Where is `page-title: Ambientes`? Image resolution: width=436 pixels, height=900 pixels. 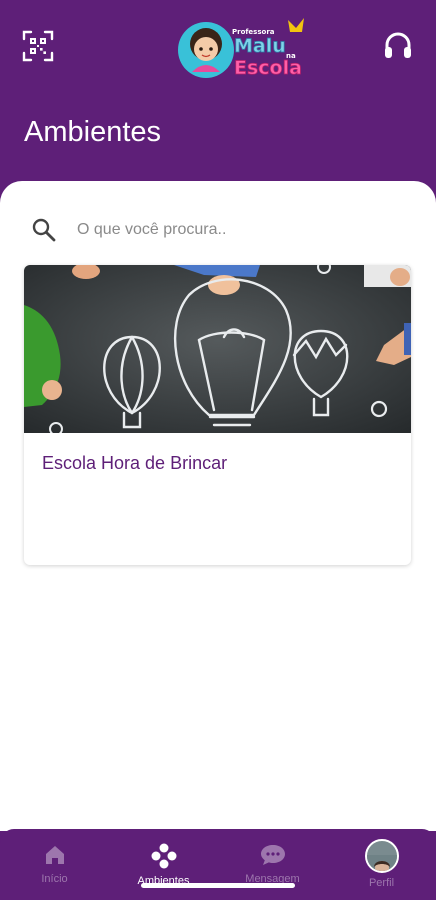 page-title: Ambientes is located at coordinates (93, 132).